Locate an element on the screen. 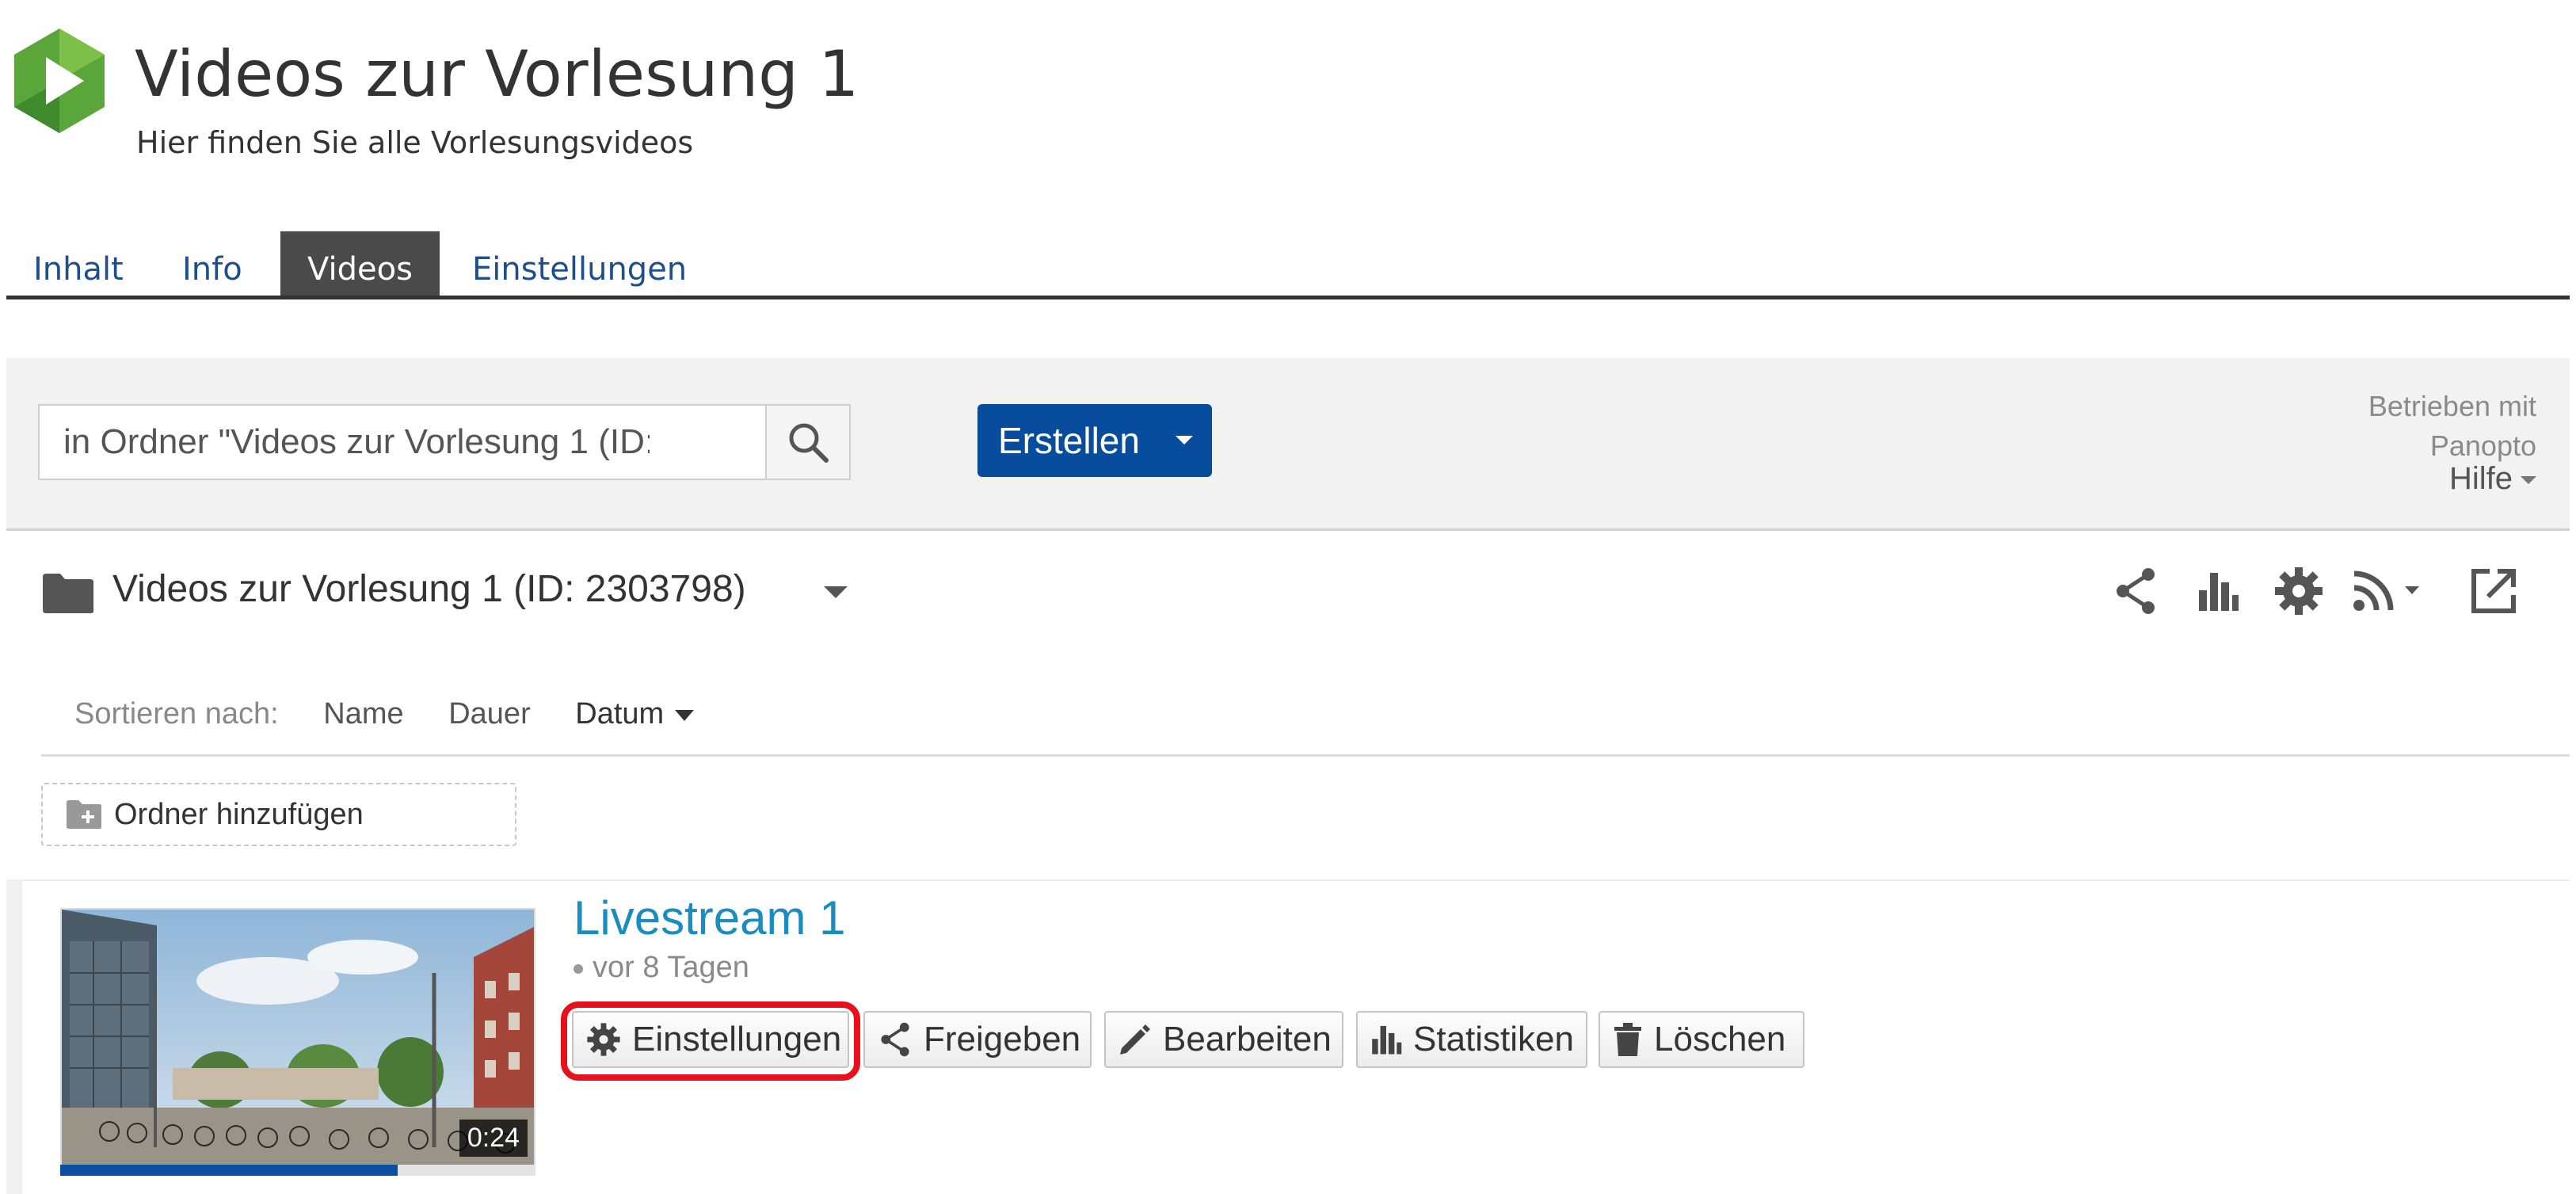 Image resolution: width=2576 pixels, height=1194 pixels. share-button-label: Freigeben is located at coordinates (1002, 1039).